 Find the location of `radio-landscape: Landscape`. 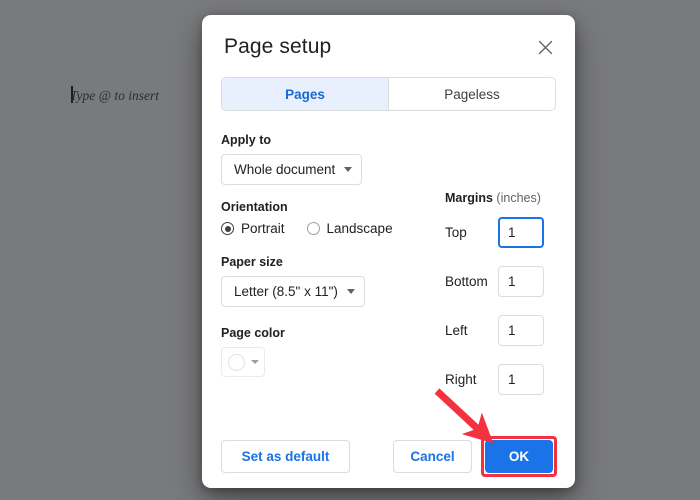

radio-landscape: Landscape is located at coordinates (349, 228).